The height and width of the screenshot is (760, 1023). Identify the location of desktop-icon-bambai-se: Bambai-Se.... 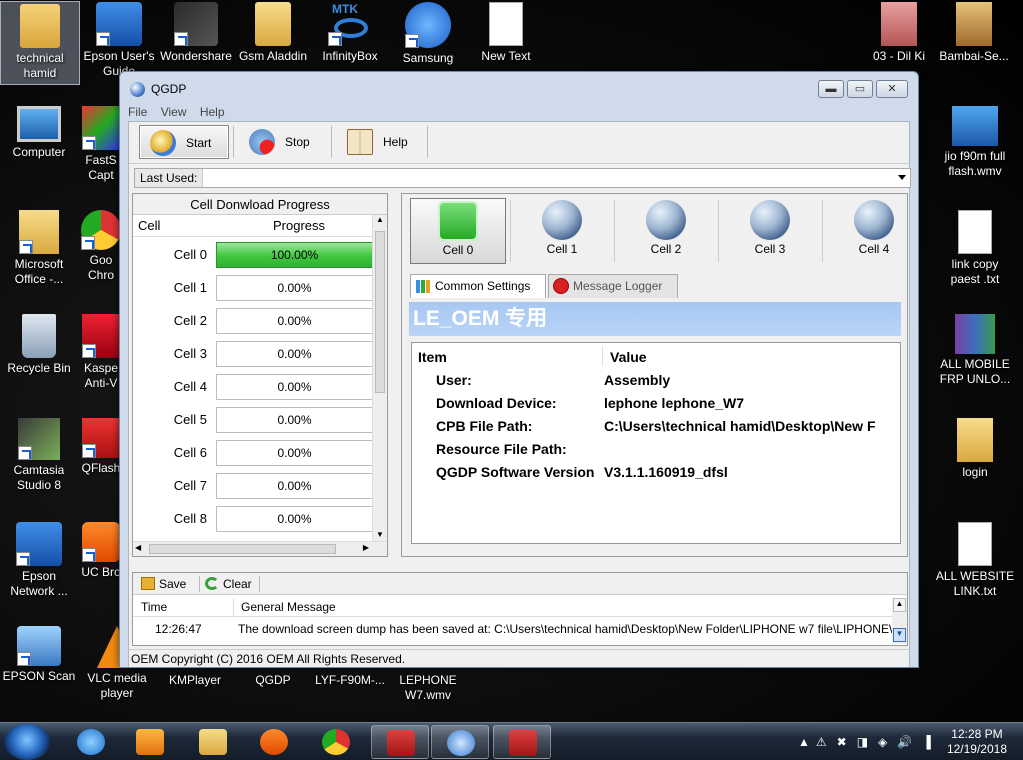
(974, 33).